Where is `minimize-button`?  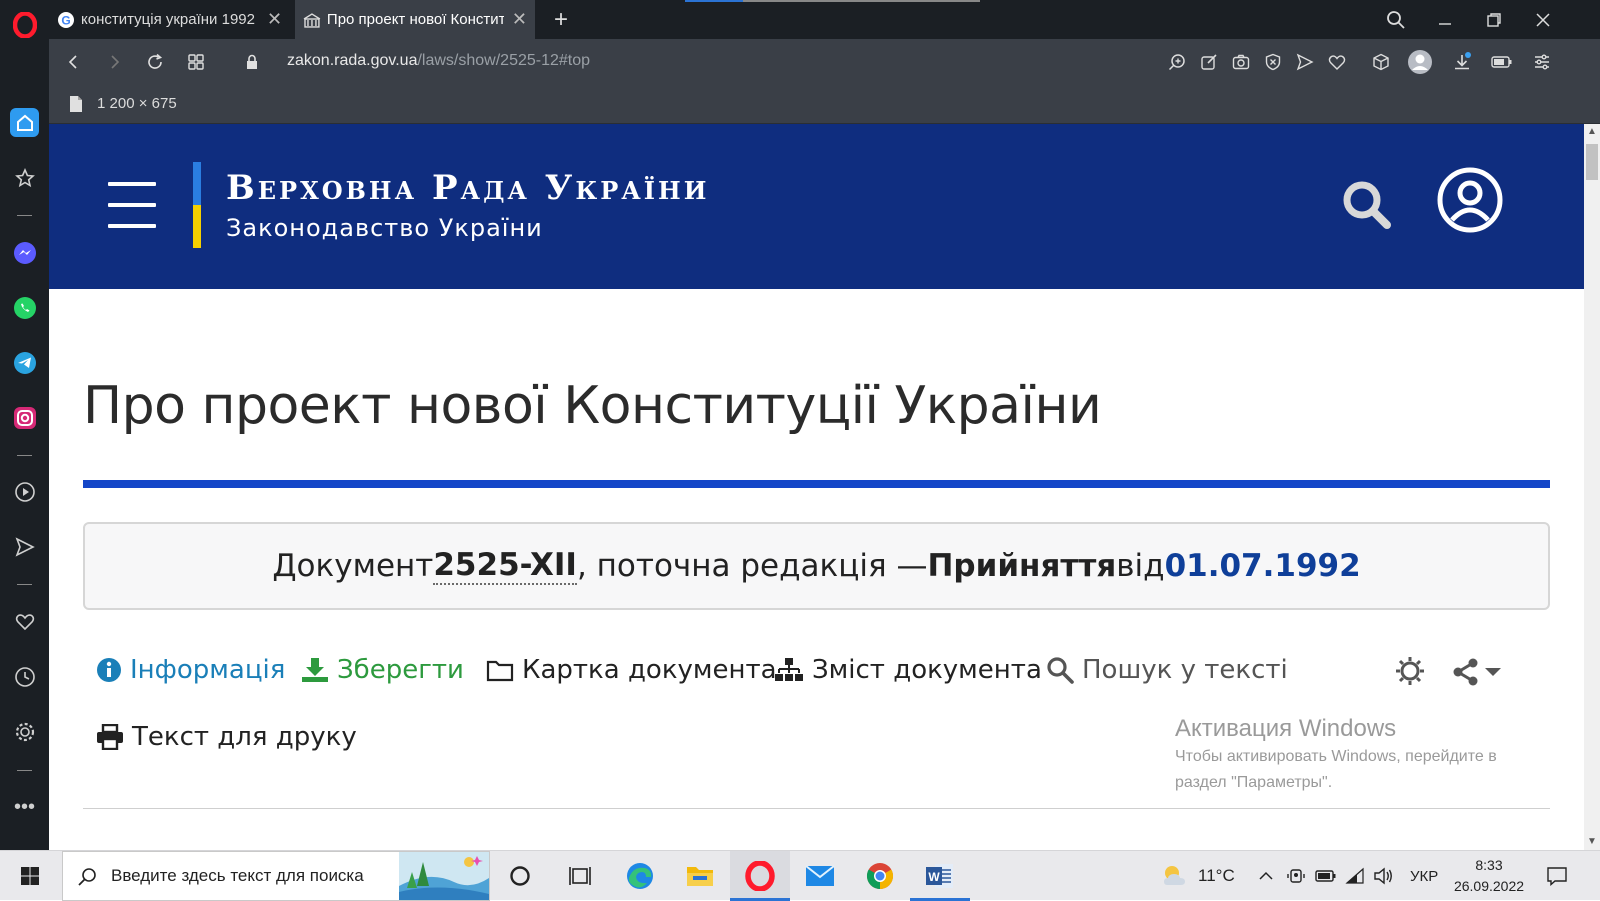 minimize-button is located at coordinates (1445, 19).